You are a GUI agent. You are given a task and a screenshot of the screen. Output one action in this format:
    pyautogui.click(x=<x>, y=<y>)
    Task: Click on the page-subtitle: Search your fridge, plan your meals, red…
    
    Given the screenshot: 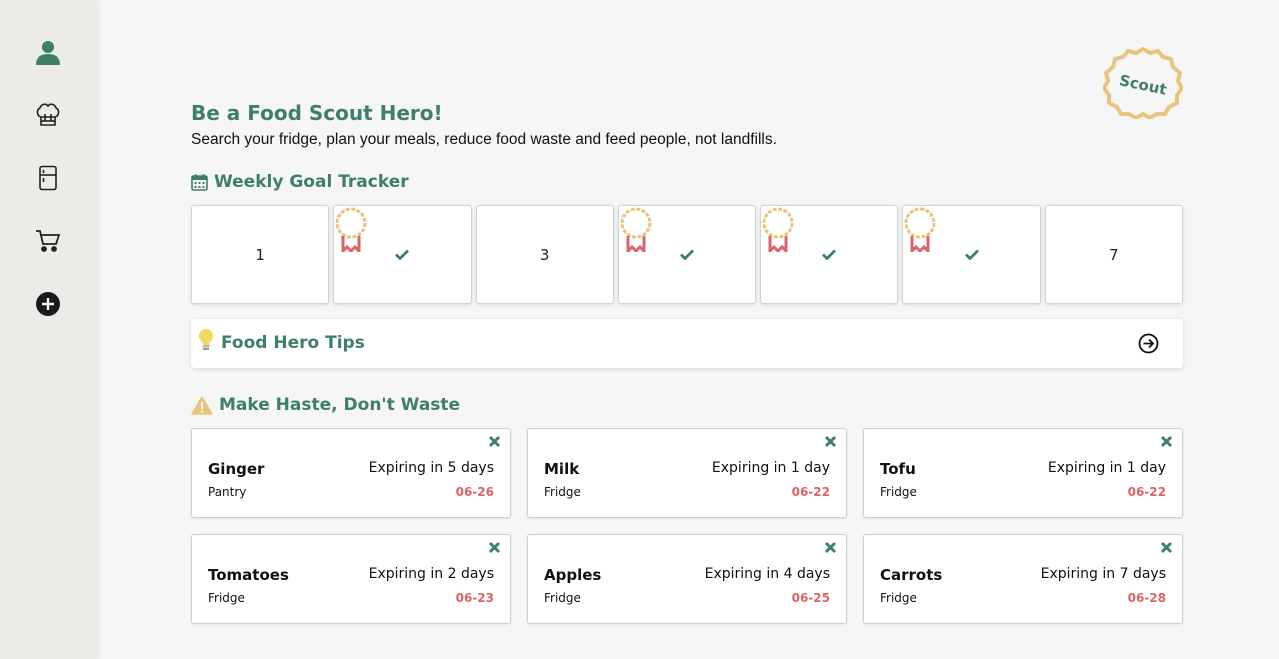 What is the action you would take?
    pyautogui.click(x=484, y=139)
    